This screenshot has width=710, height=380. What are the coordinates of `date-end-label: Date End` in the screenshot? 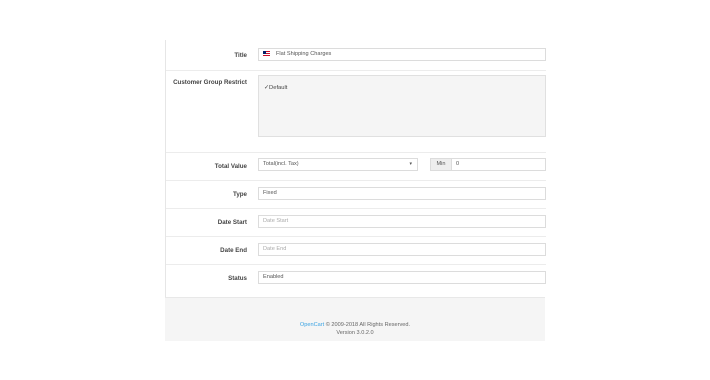 It's located at (233, 250).